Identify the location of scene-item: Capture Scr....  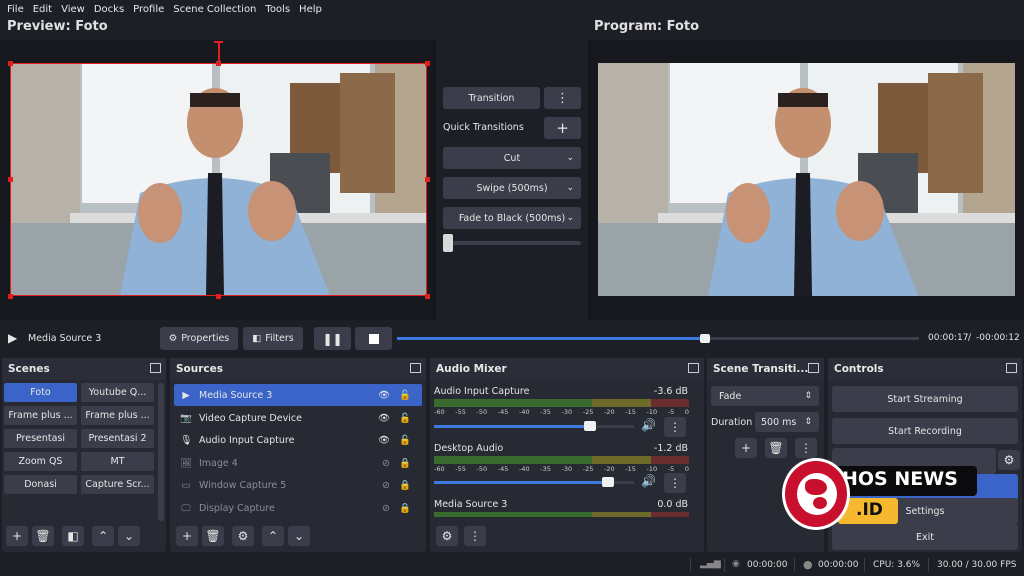
(117, 484).